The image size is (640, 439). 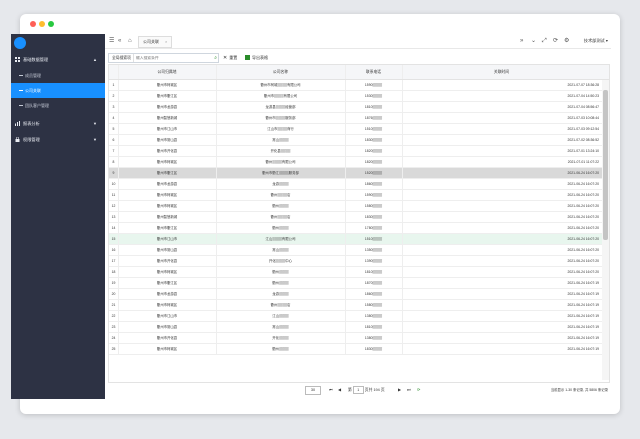 I want to click on sidebar-group-label: 权限管理, so click(x=31, y=139).